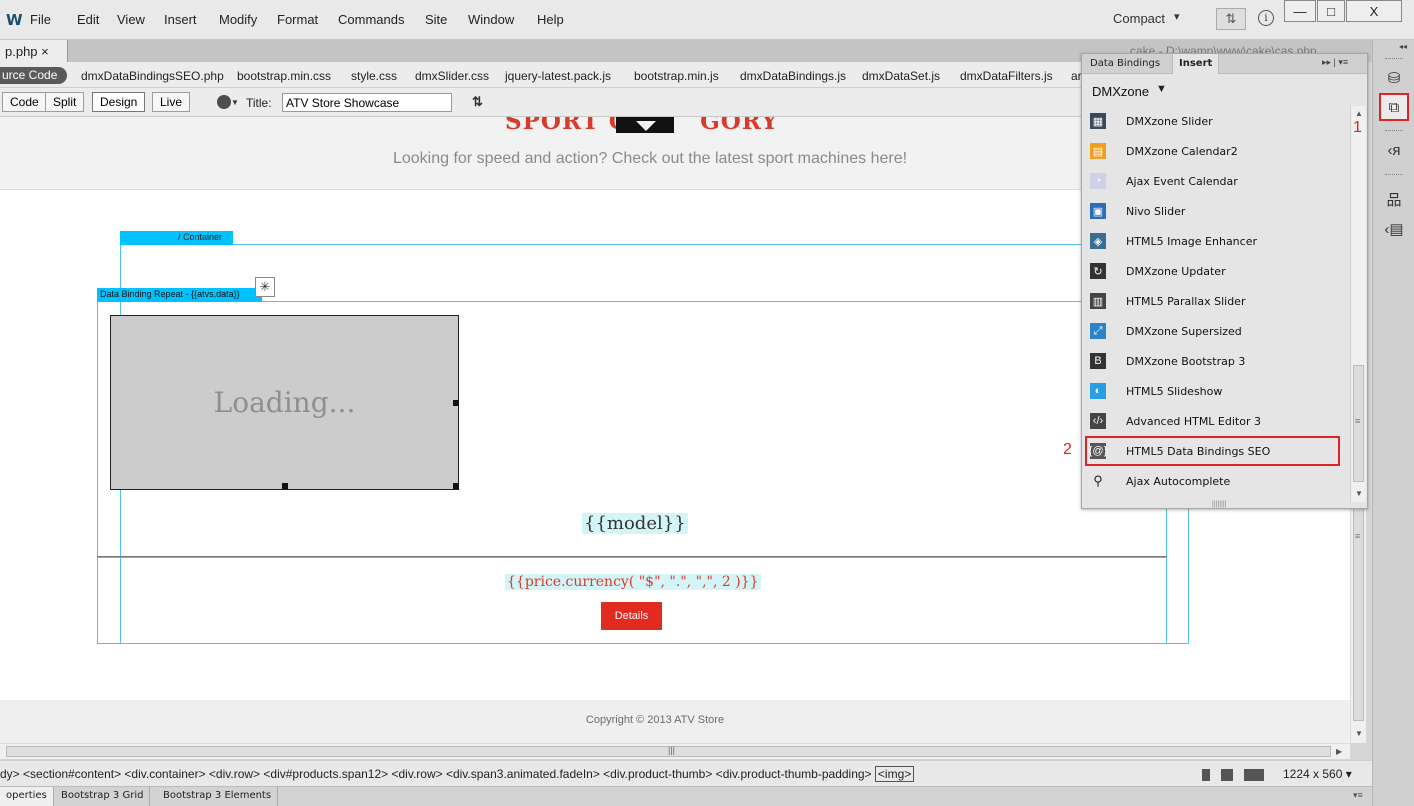 The height and width of the screenshot is (806, 1414). I want to click on design-view-button: Design, so click(119, 102).